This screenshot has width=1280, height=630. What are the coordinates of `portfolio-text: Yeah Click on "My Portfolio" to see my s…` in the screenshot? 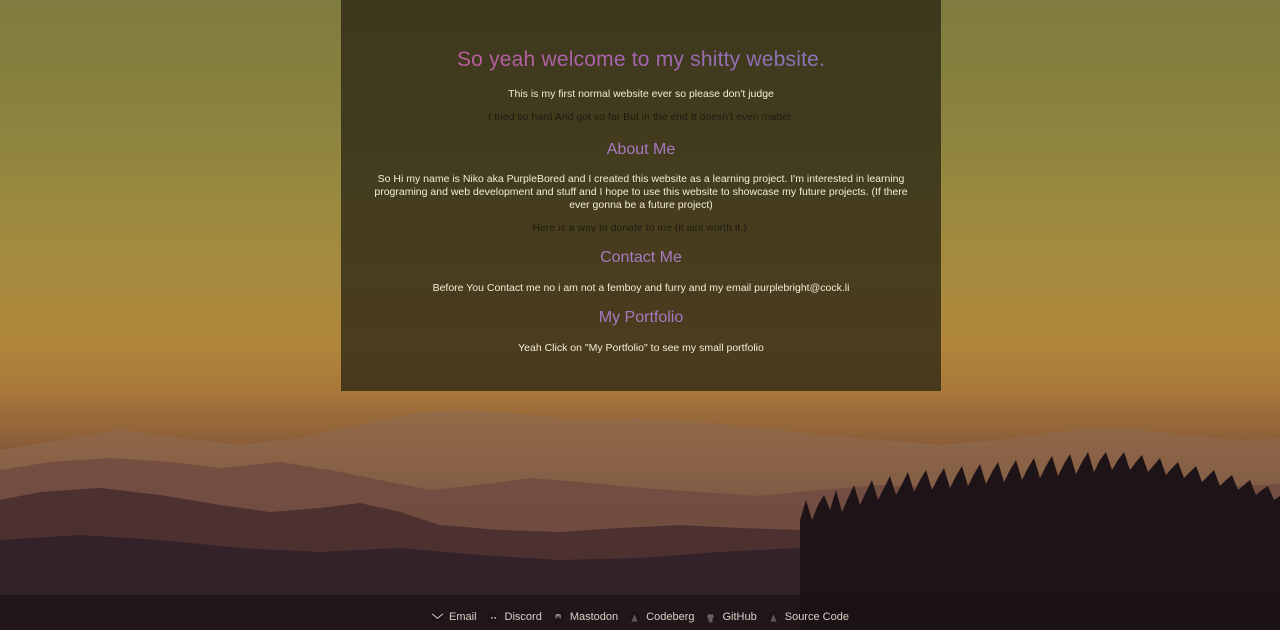 It's located at (641, 348).